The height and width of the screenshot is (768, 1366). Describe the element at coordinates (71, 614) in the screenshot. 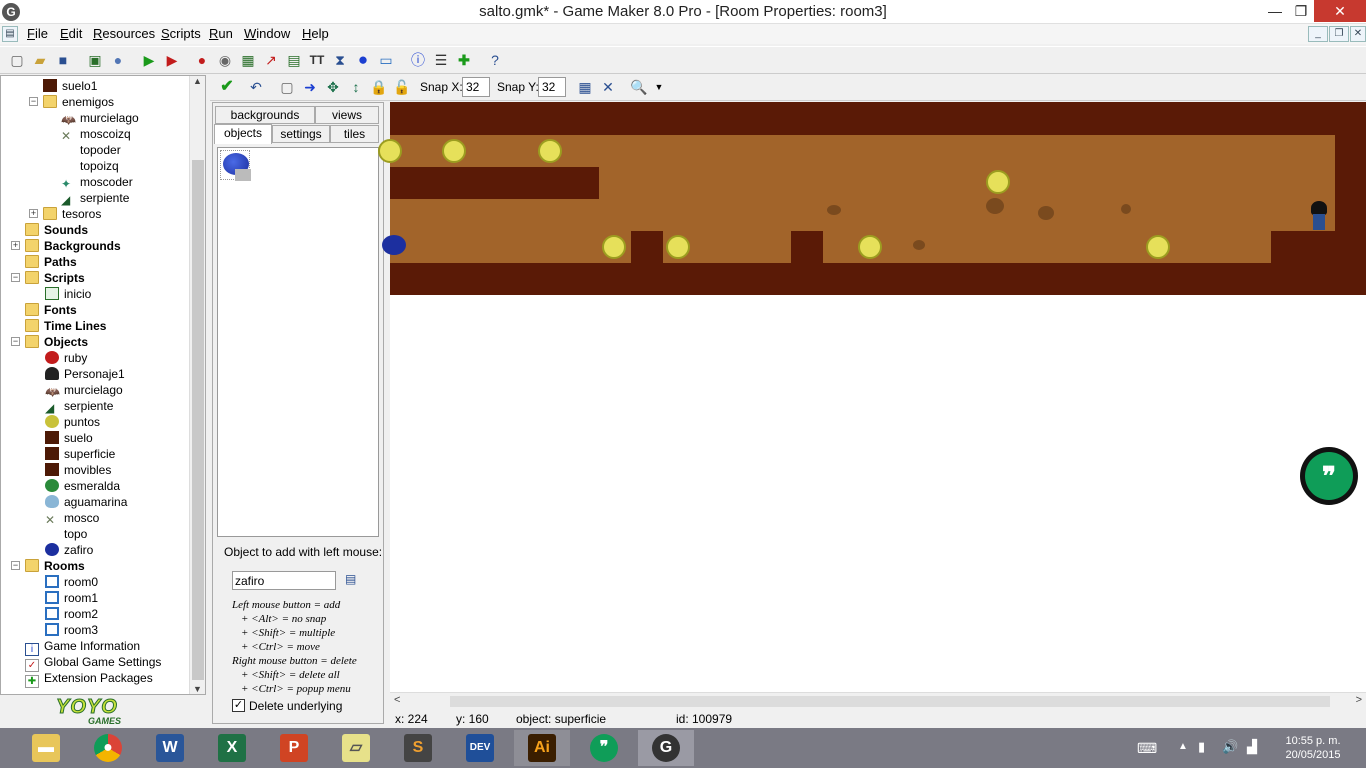

I see `tree-item: room2` at that location.